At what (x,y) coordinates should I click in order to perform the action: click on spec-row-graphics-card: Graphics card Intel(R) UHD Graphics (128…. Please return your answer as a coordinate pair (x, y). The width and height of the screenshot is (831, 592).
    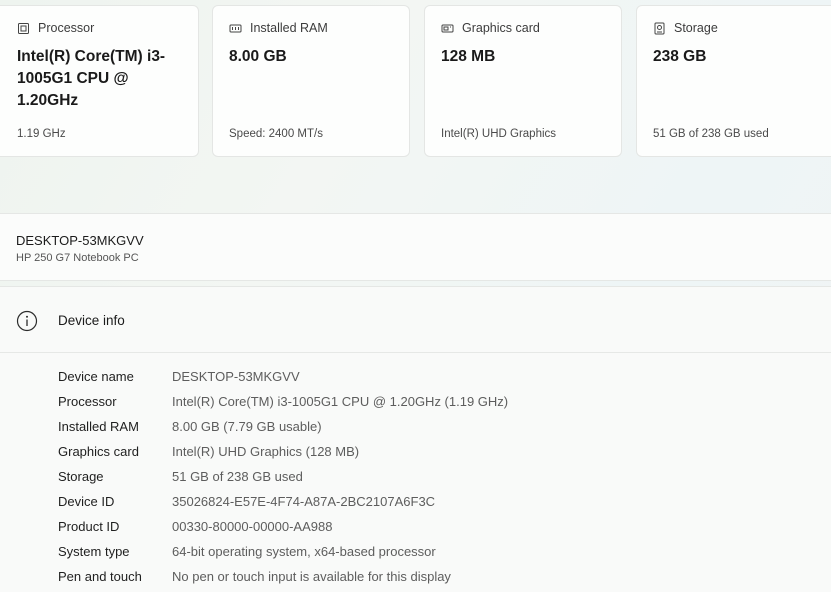
    Looking at the image, I should click on (415, 451).